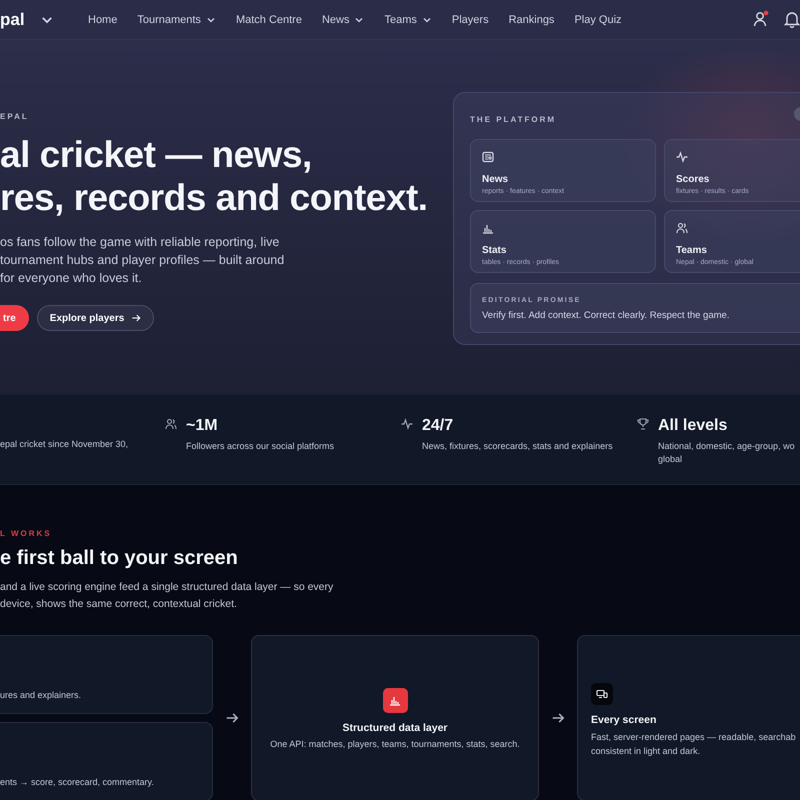 This screenshot has width=800, height=800. Describe the element at coordinates (792, 19) in the screenshot. I see `bell-icon` at that location.